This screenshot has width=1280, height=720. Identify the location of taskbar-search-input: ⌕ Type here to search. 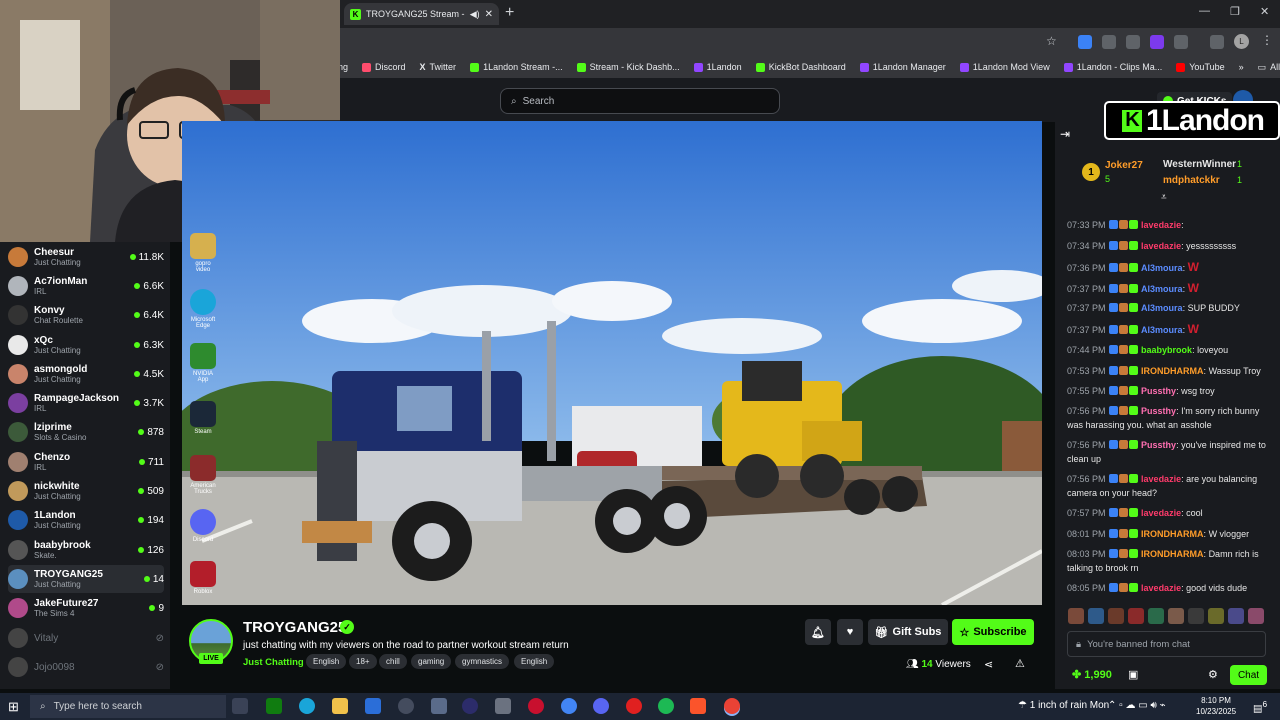
(128, 706).